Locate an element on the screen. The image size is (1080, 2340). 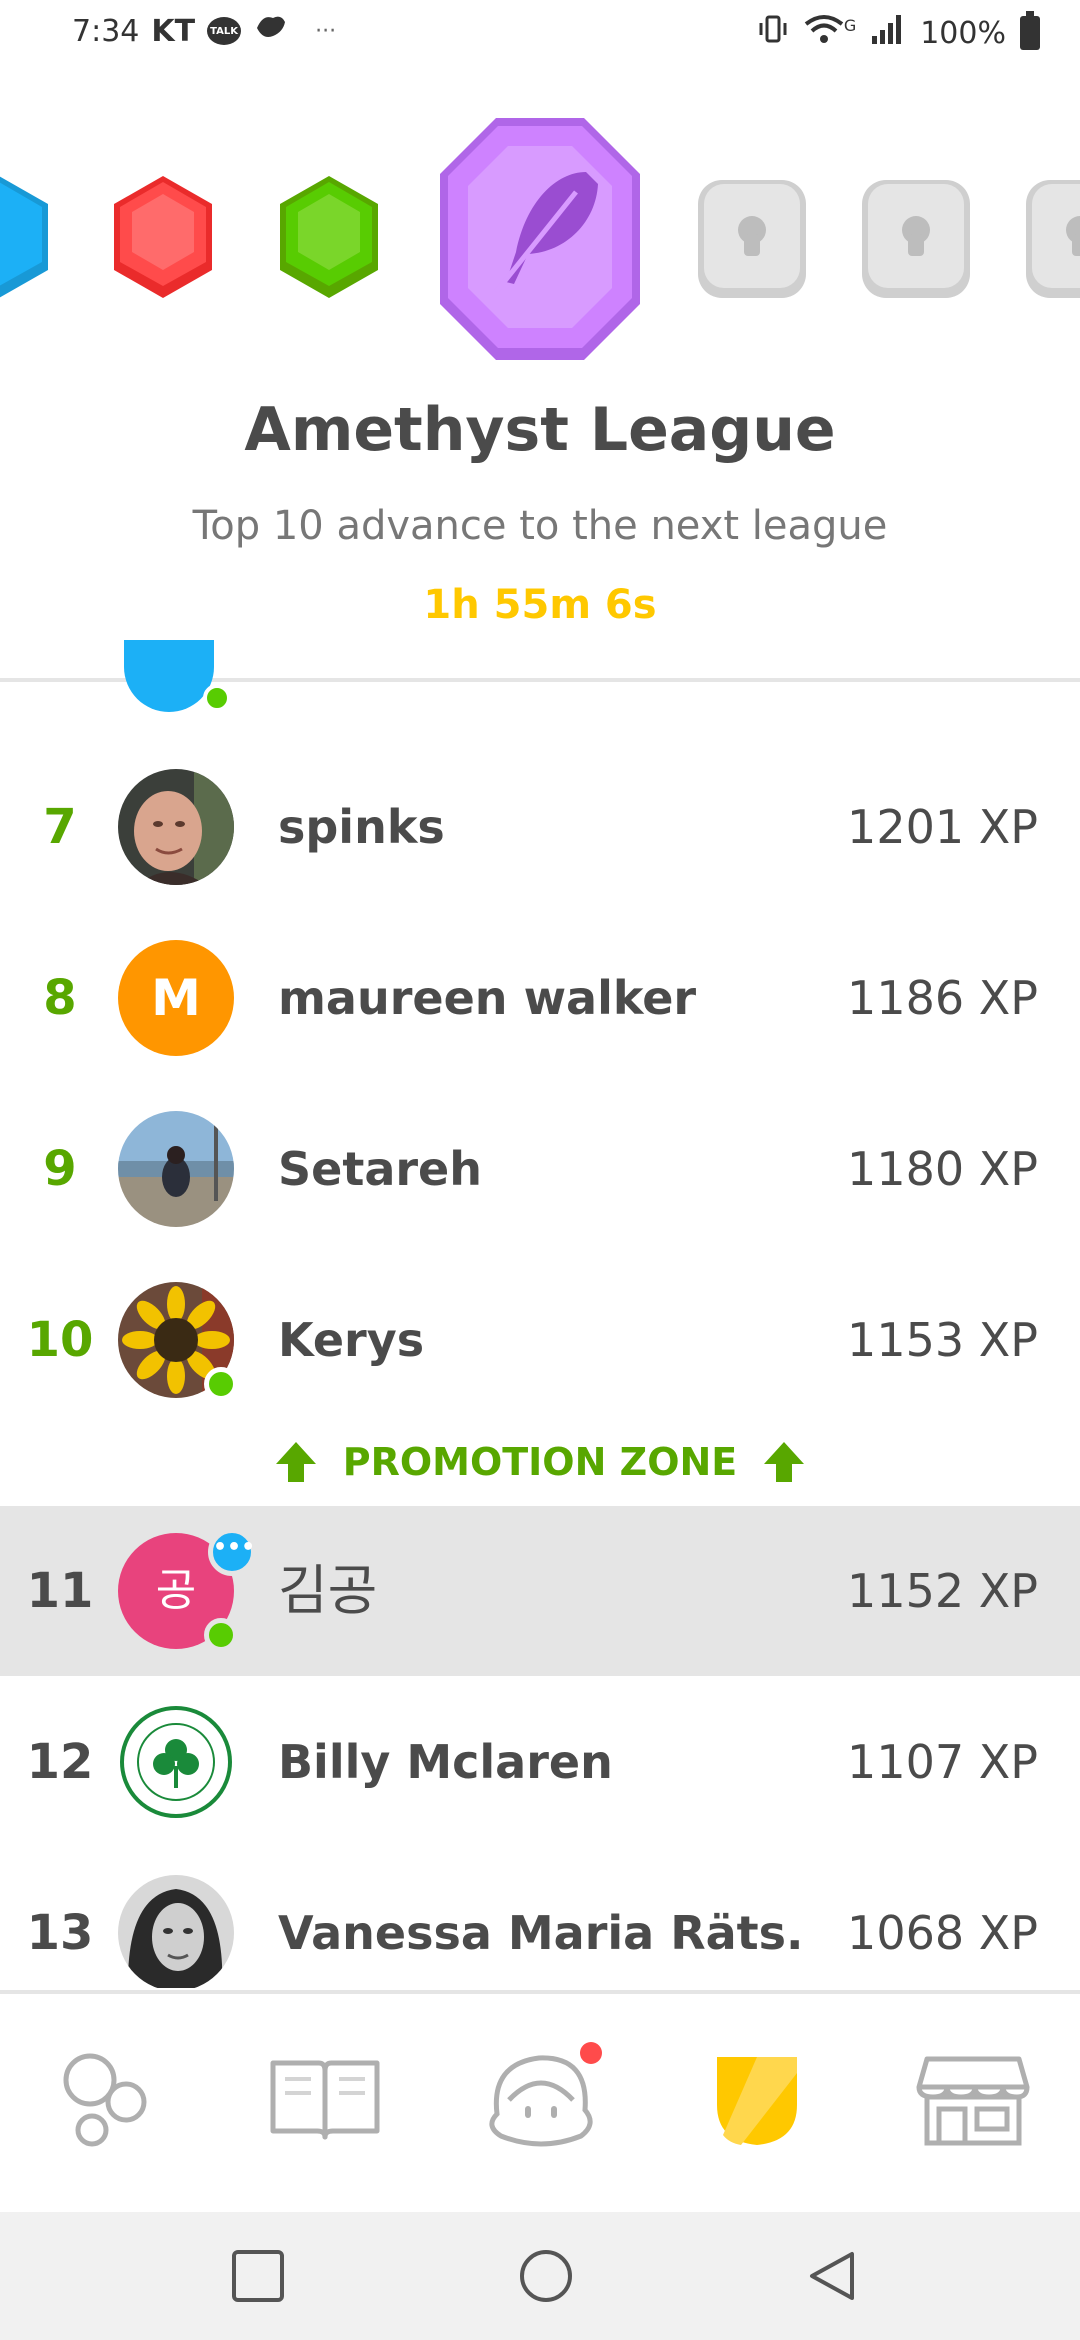
arrow-up-icon is located at coordinates (784, 1462).